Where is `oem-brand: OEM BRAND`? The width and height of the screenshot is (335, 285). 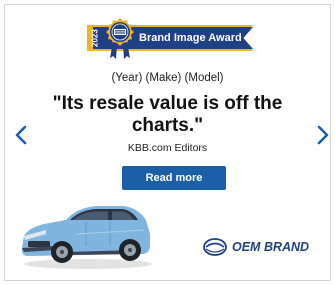
oem-brand: OEM BRAND is located at coordinates (262, 247).